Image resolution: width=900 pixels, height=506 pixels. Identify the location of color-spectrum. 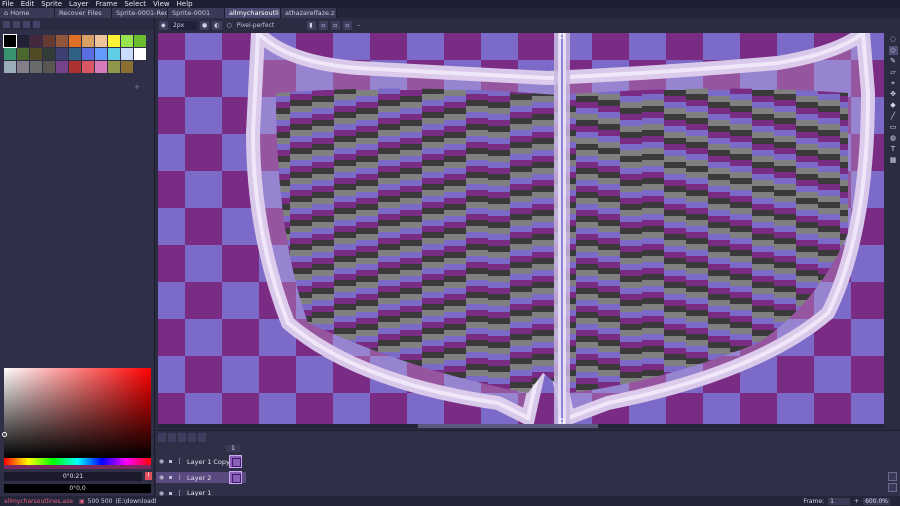
(76, 413).